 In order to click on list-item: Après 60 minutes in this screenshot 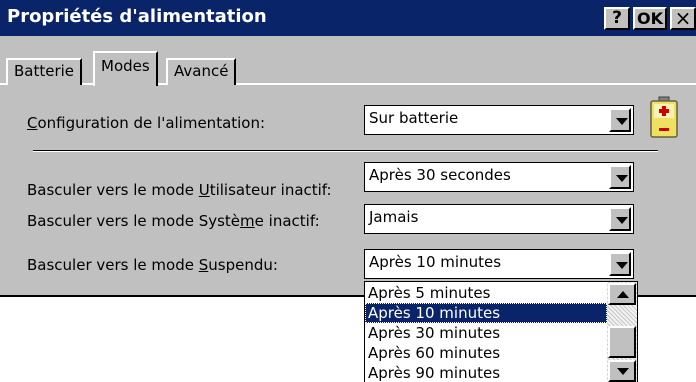, I will do `click(486, 353)`.